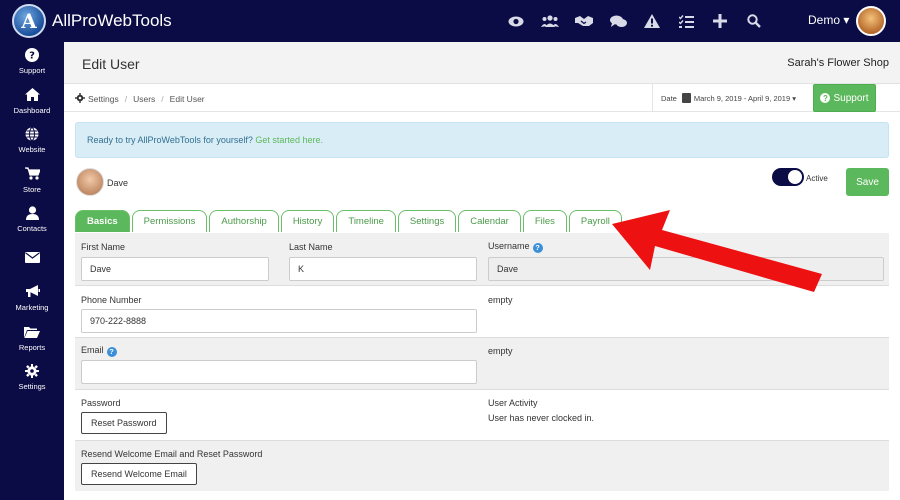 Image resolution: width=900 pixels, height=500 pixels. Describe the element at coordinates (169, 221) in the screenshot. I see `tab-permissions: Permissions` at that location.